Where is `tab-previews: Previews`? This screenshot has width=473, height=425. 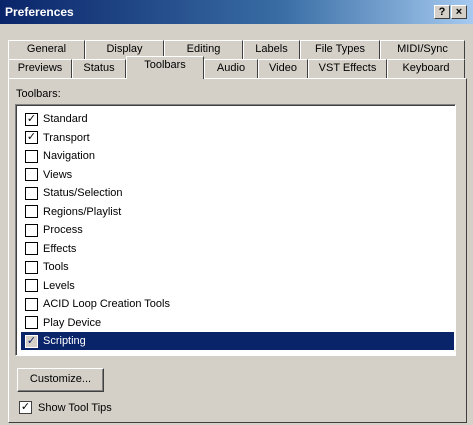 tab-previews: Previews is located at coordinates (40, 68).